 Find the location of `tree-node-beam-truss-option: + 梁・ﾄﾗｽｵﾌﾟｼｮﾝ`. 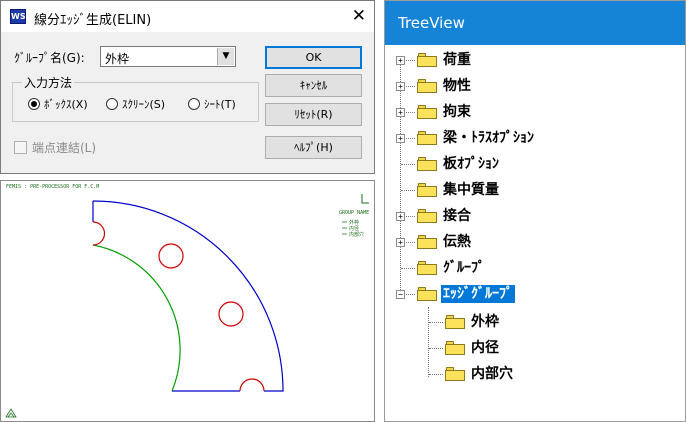

tree-node-beam-truss-option: + 梁・ﾄﾗｽｵﾌﾟｼｮﾝ is located at coordinates (535, 138).